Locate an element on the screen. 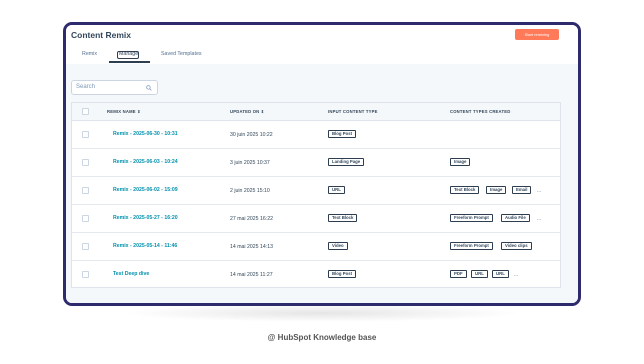 The width and height of the screenshot is (644, 364). column-label: REMIX NAME is located at coordinates (121, 111).